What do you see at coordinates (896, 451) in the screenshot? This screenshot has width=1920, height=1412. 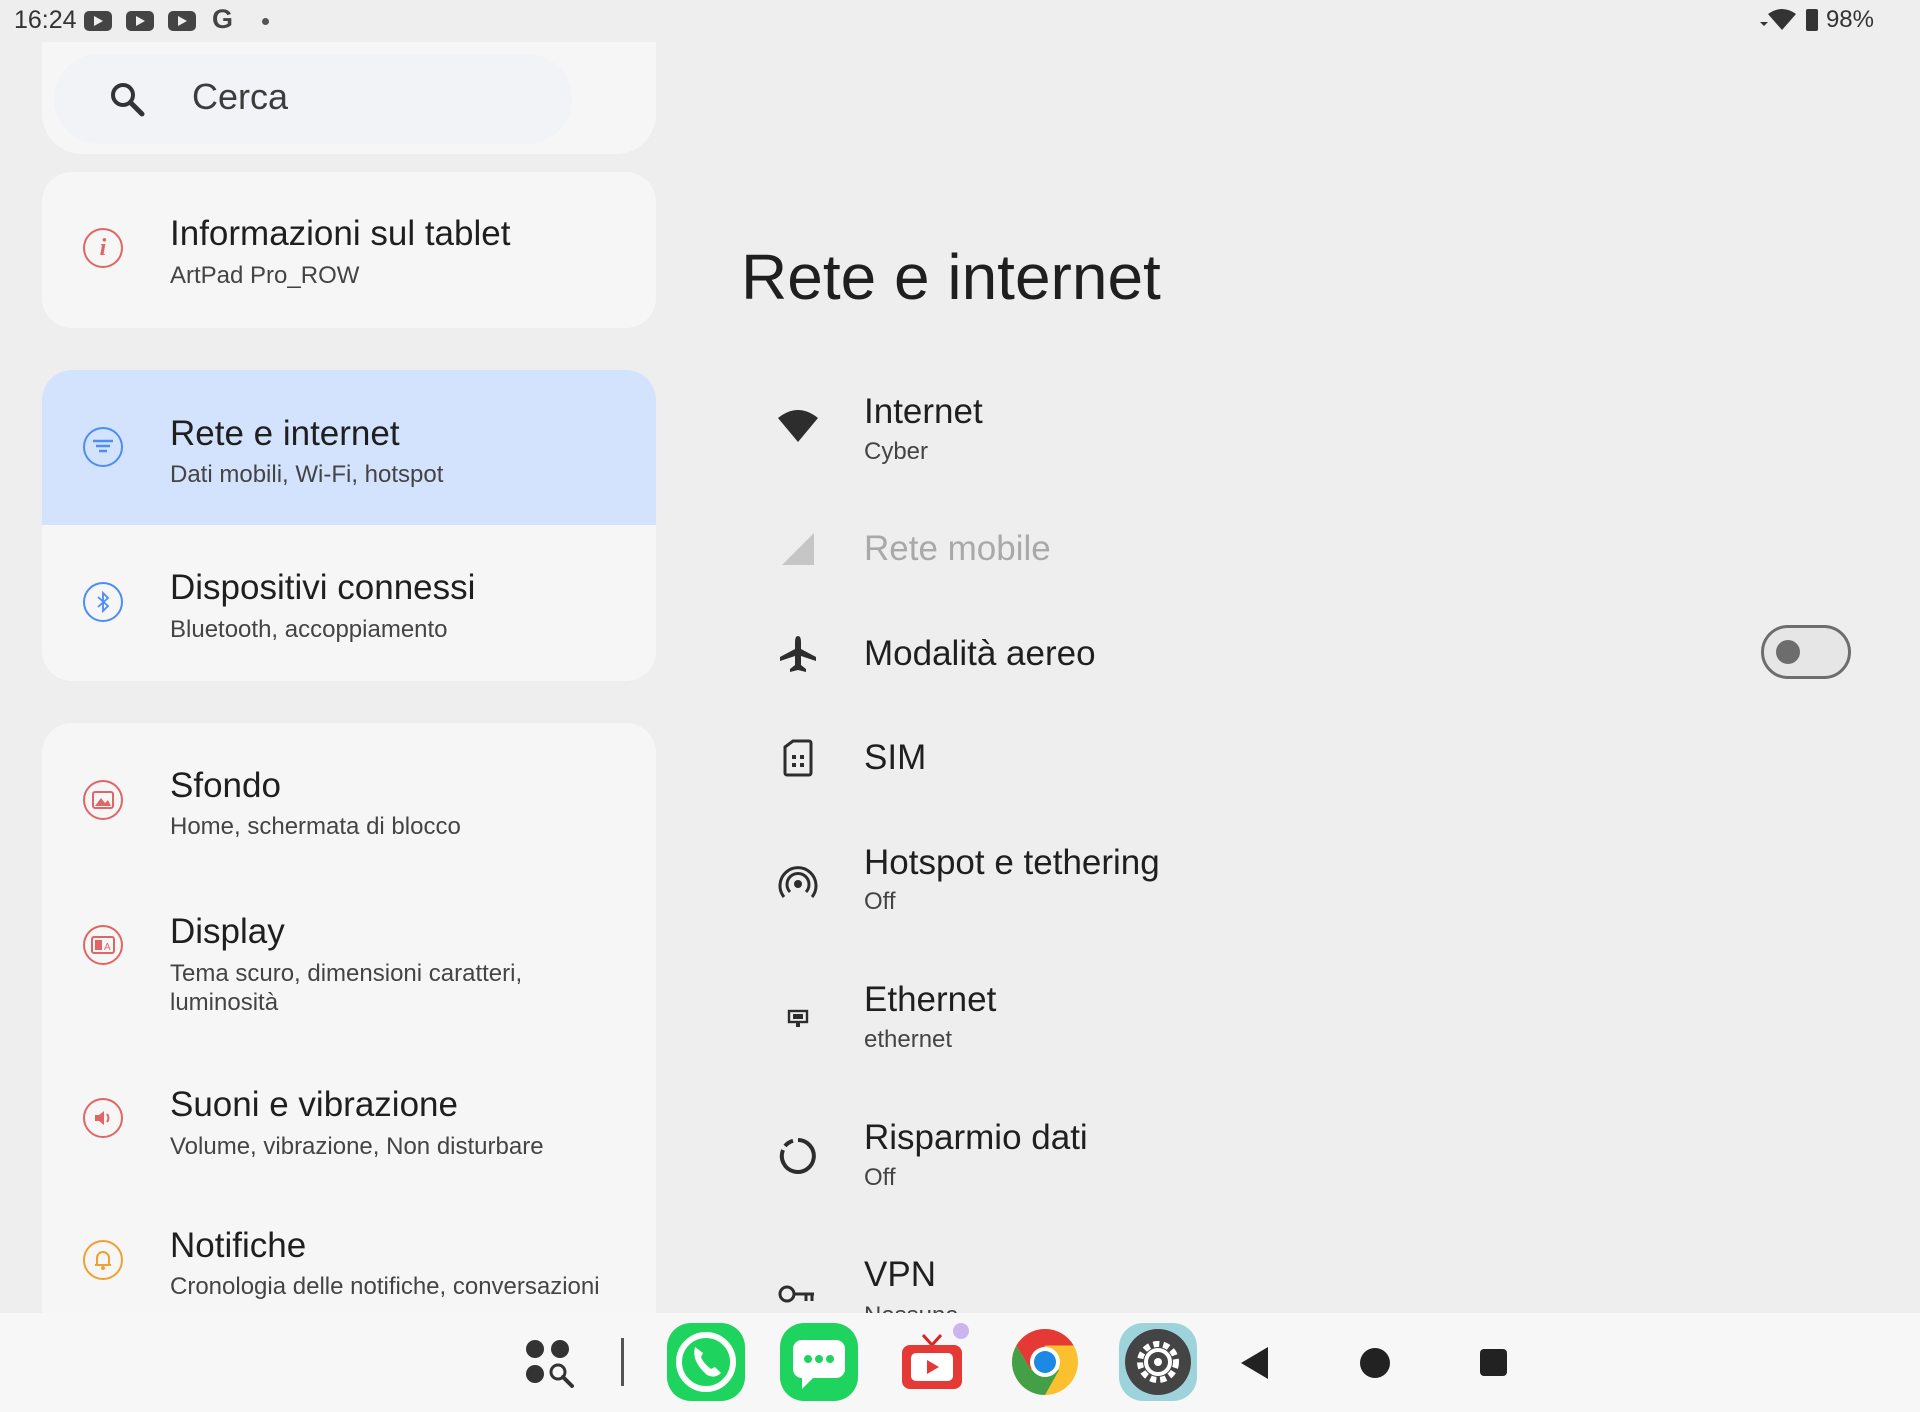 I see `row-subtitle: Cyber` at bounding box center [896, 451].